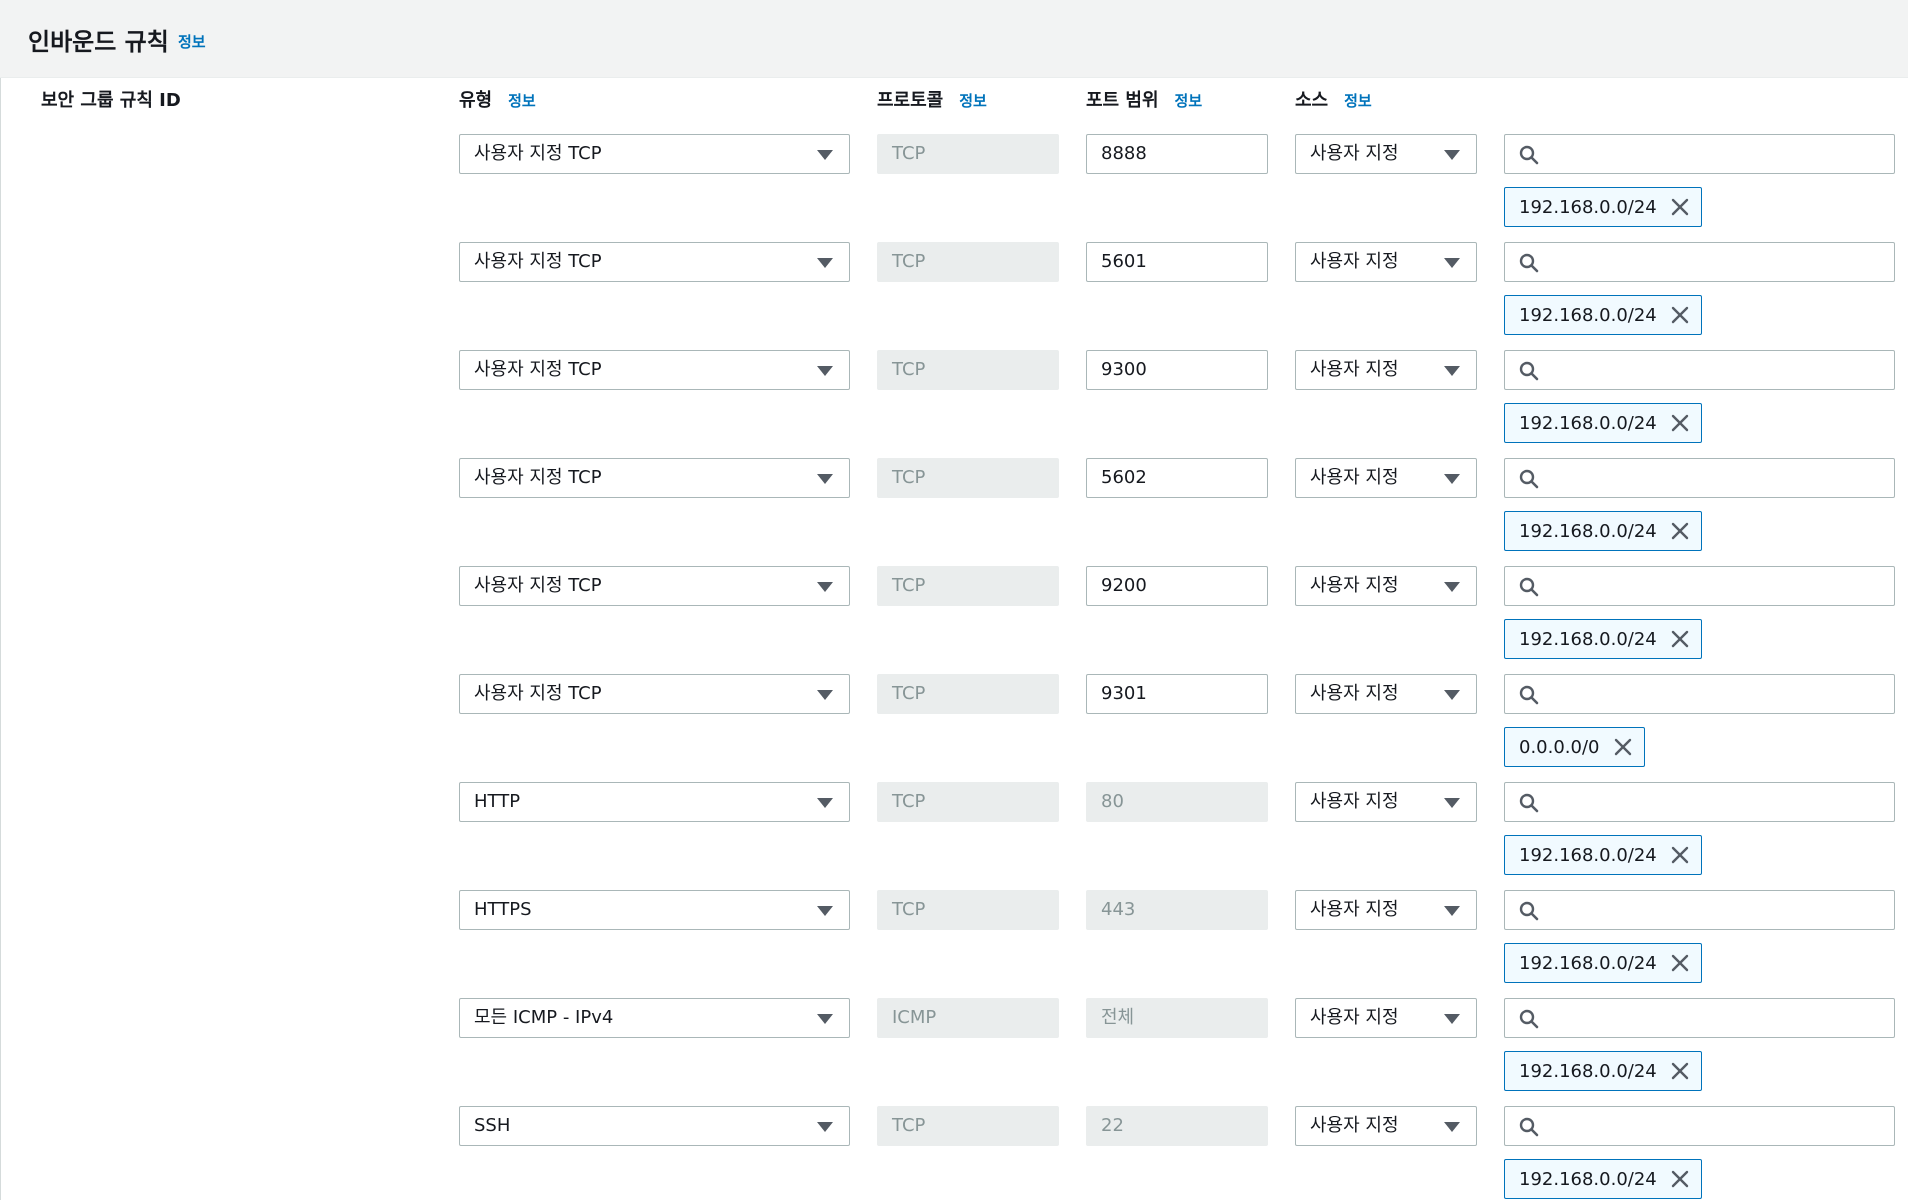 The height and width of the screenshot is (1200, 1908). I want to click on rule-row: 사용자 지정 TCP TCP 9301 사용자 지정 0.0.0.0/0, so click(954, 728).